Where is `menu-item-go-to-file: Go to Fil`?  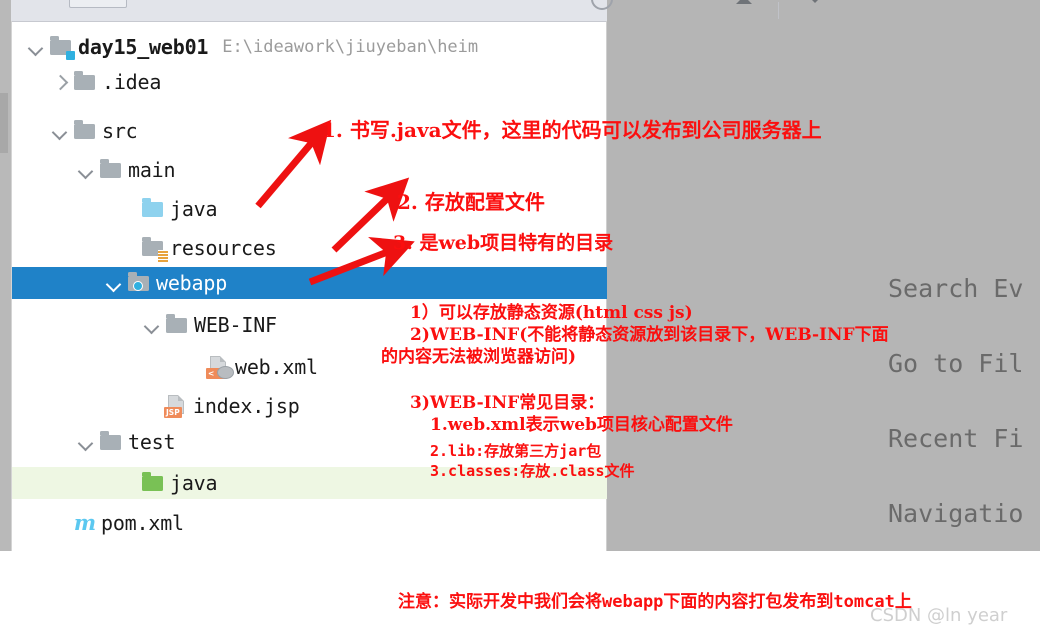 menu-item-go-to-file: Go to Fil is located at coordinates (955, 363).